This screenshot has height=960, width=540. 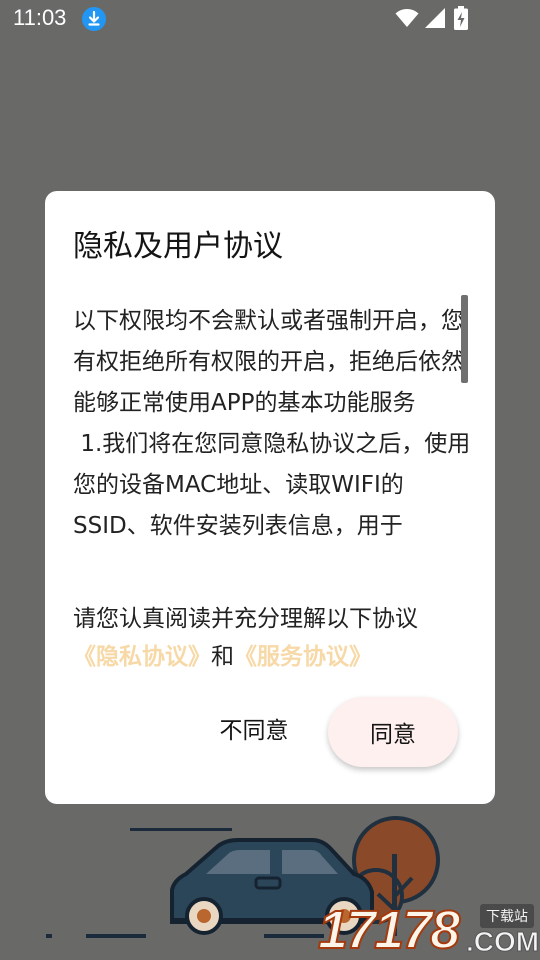 I want to click on disagree-button: 不同意, so click(x=254, y=731).